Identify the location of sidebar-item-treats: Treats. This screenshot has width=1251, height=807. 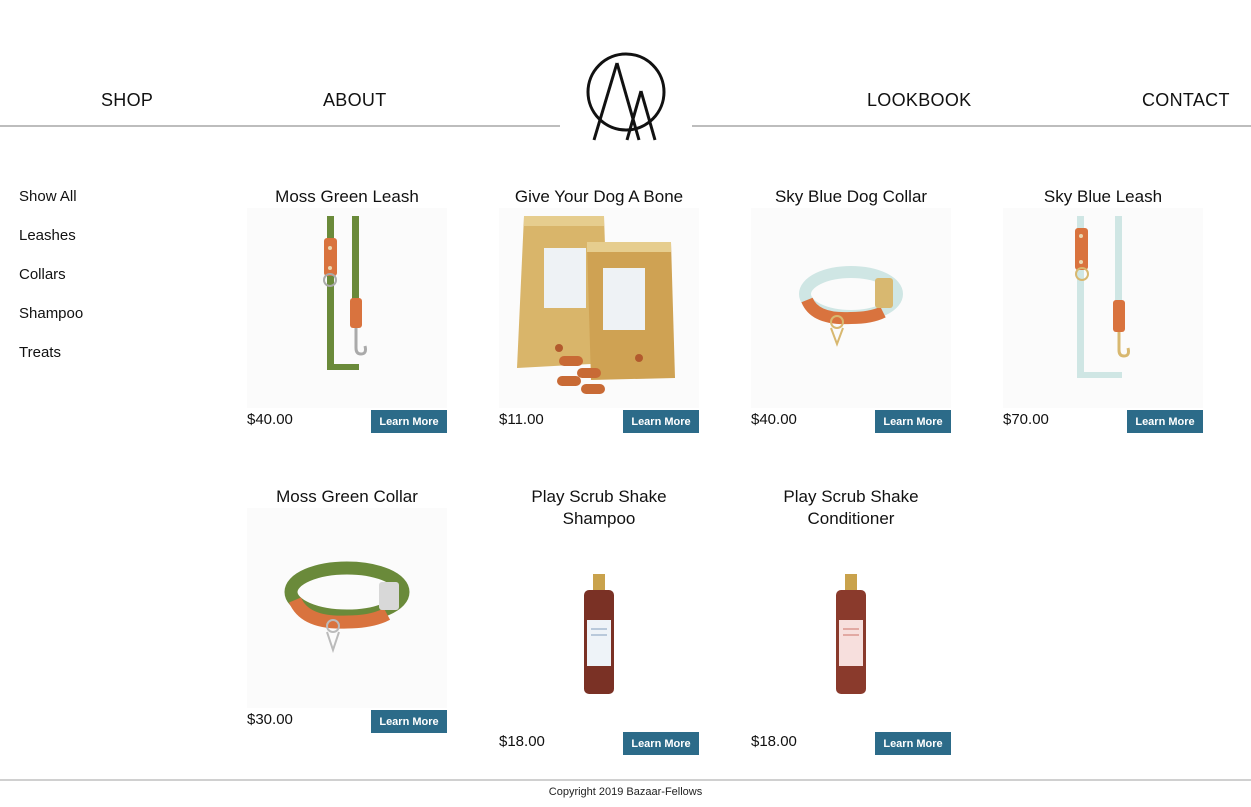
(40, 352).